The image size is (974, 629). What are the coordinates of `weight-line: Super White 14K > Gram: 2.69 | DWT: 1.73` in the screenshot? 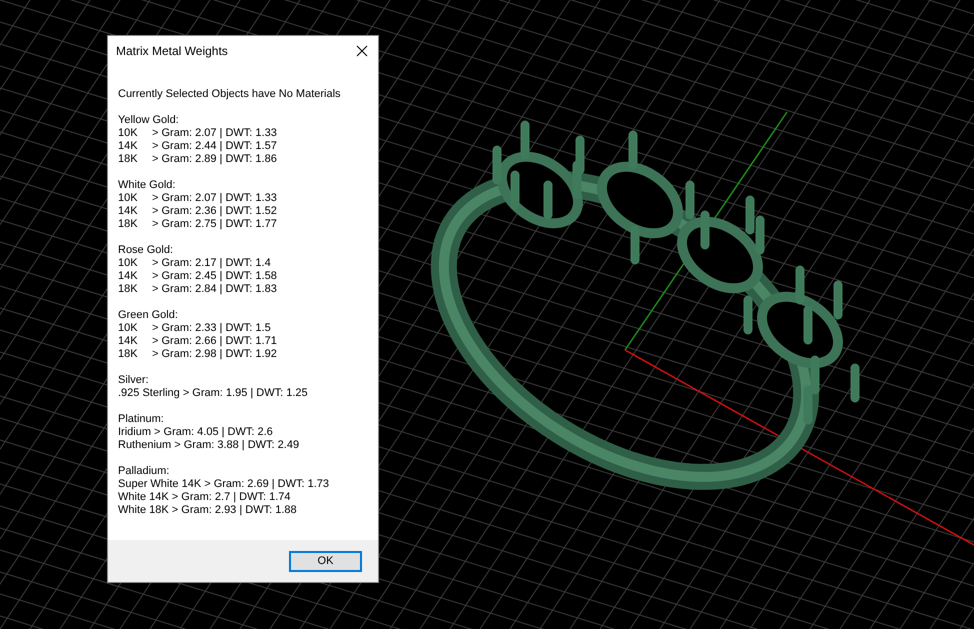 It's located at (224, 484).